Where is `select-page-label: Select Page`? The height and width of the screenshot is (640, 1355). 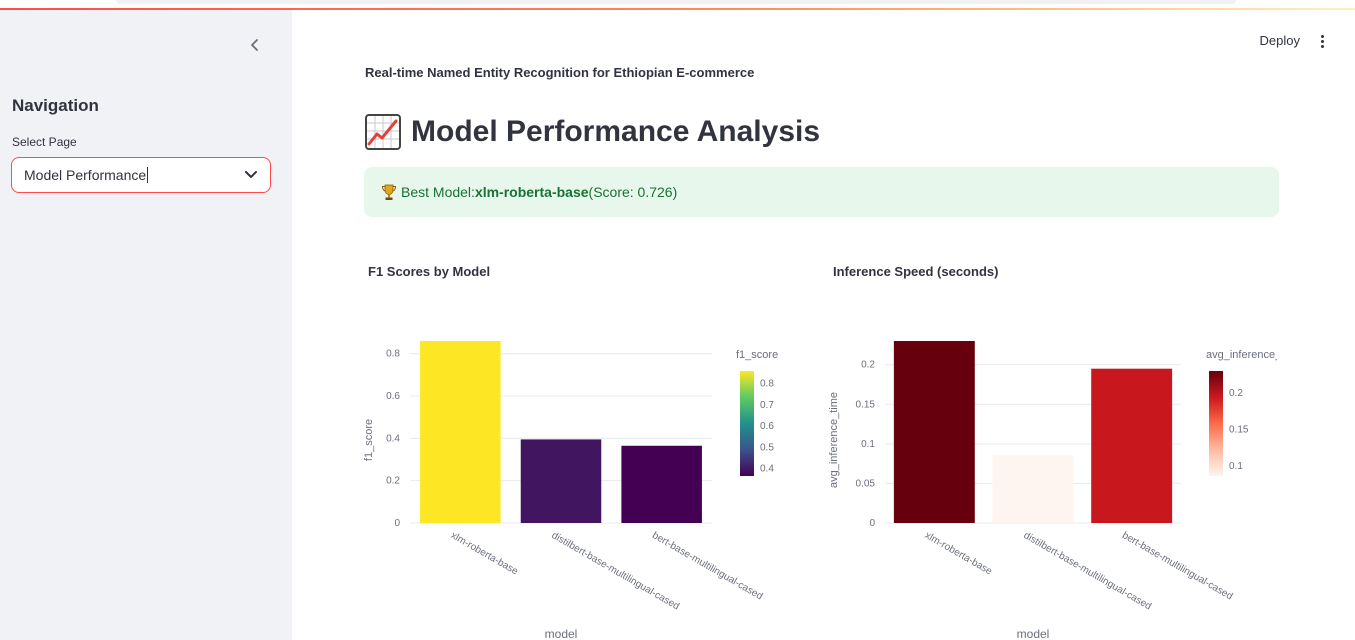 select-page-label: Select Page is located at coordinates (44, 142).